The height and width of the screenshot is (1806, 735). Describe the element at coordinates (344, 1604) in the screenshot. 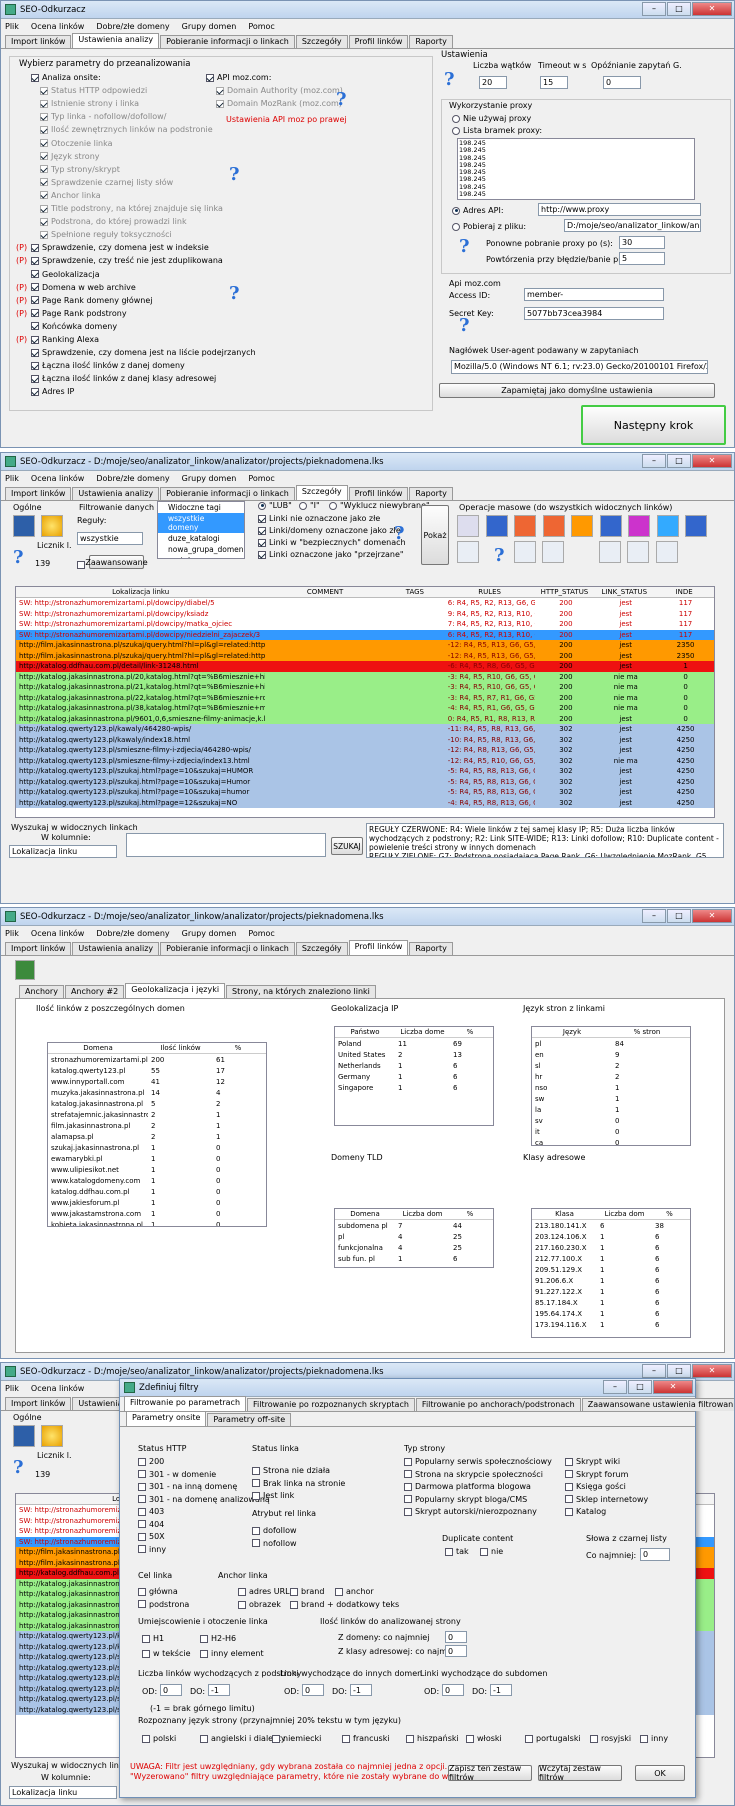

I see `anchor-check: brand + dodatkowy teks` at that location.